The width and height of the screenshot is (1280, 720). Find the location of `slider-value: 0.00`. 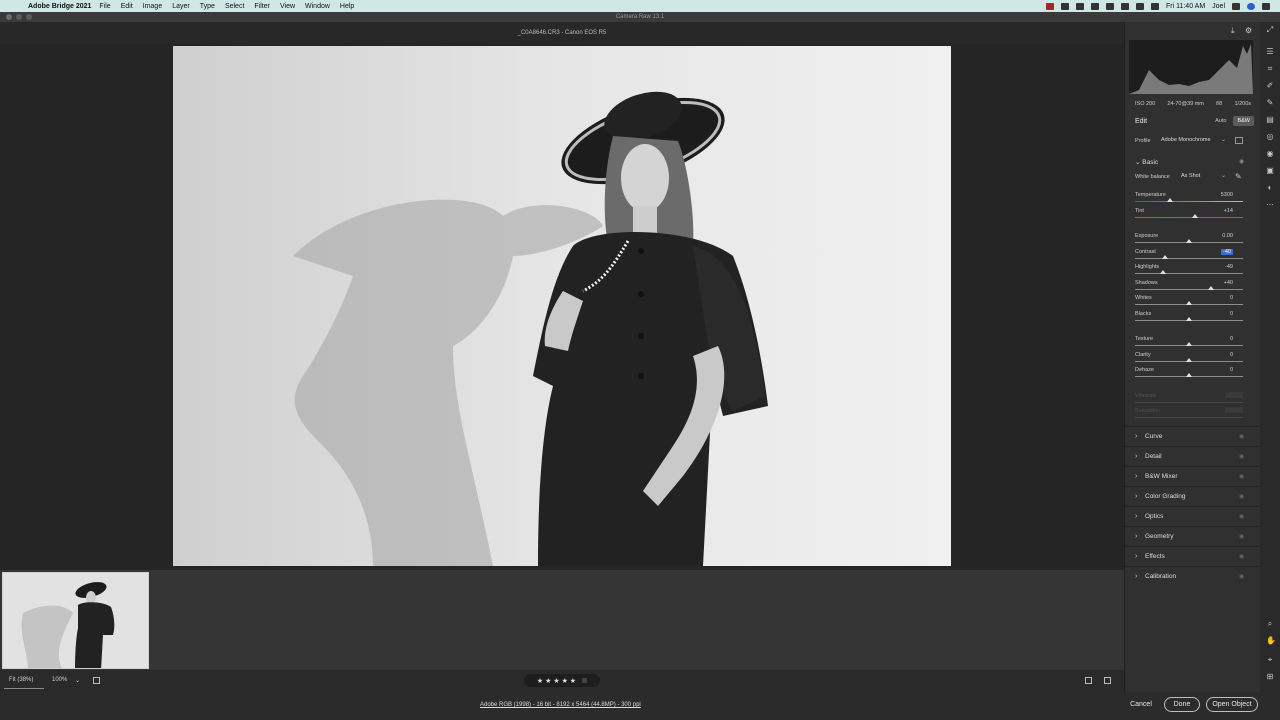

slider-value: 0.00 is located at coordinates (1227, 236).